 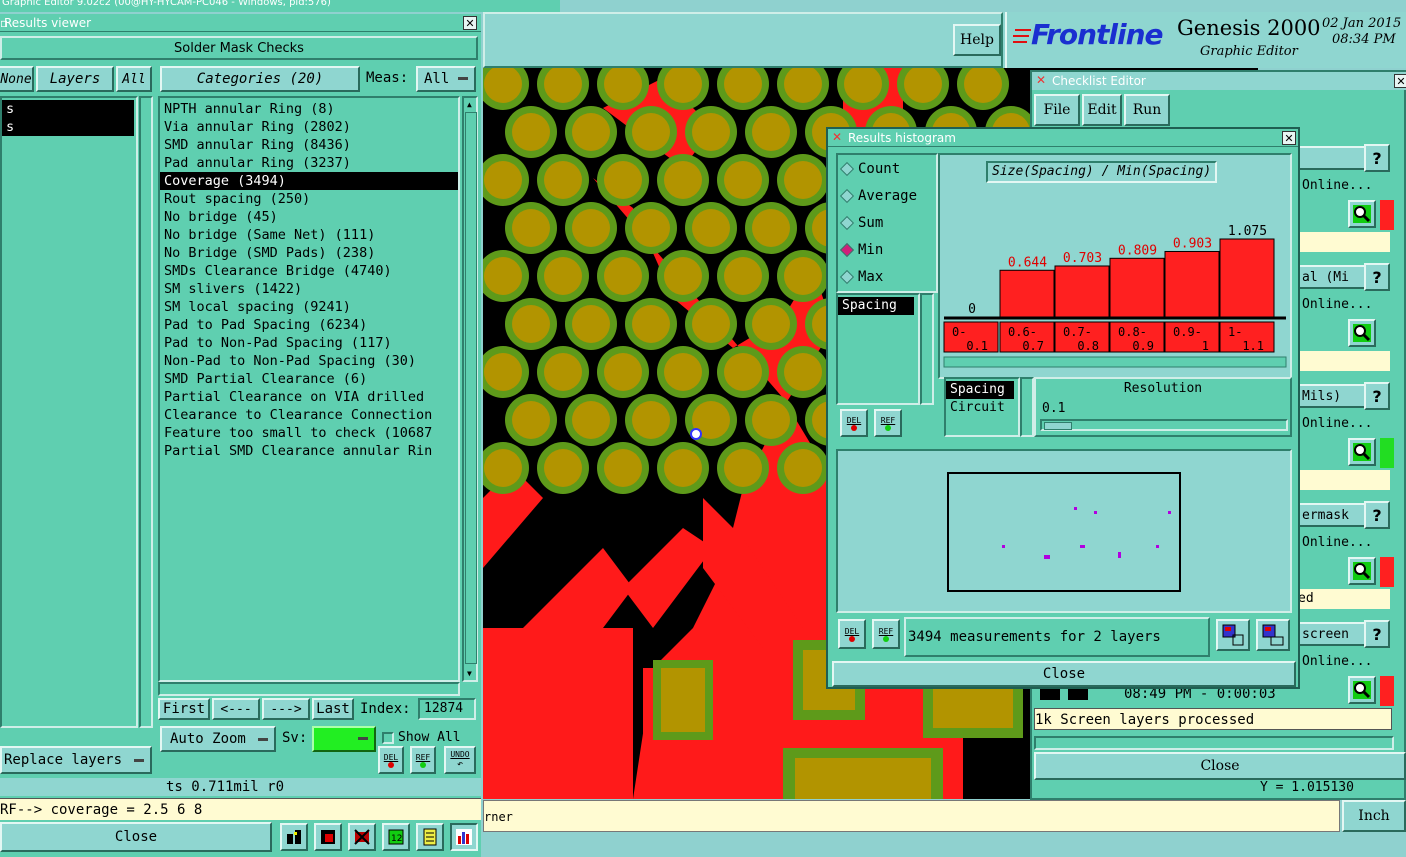 I want to click on help-button: Help, so click(x=977, y=40).